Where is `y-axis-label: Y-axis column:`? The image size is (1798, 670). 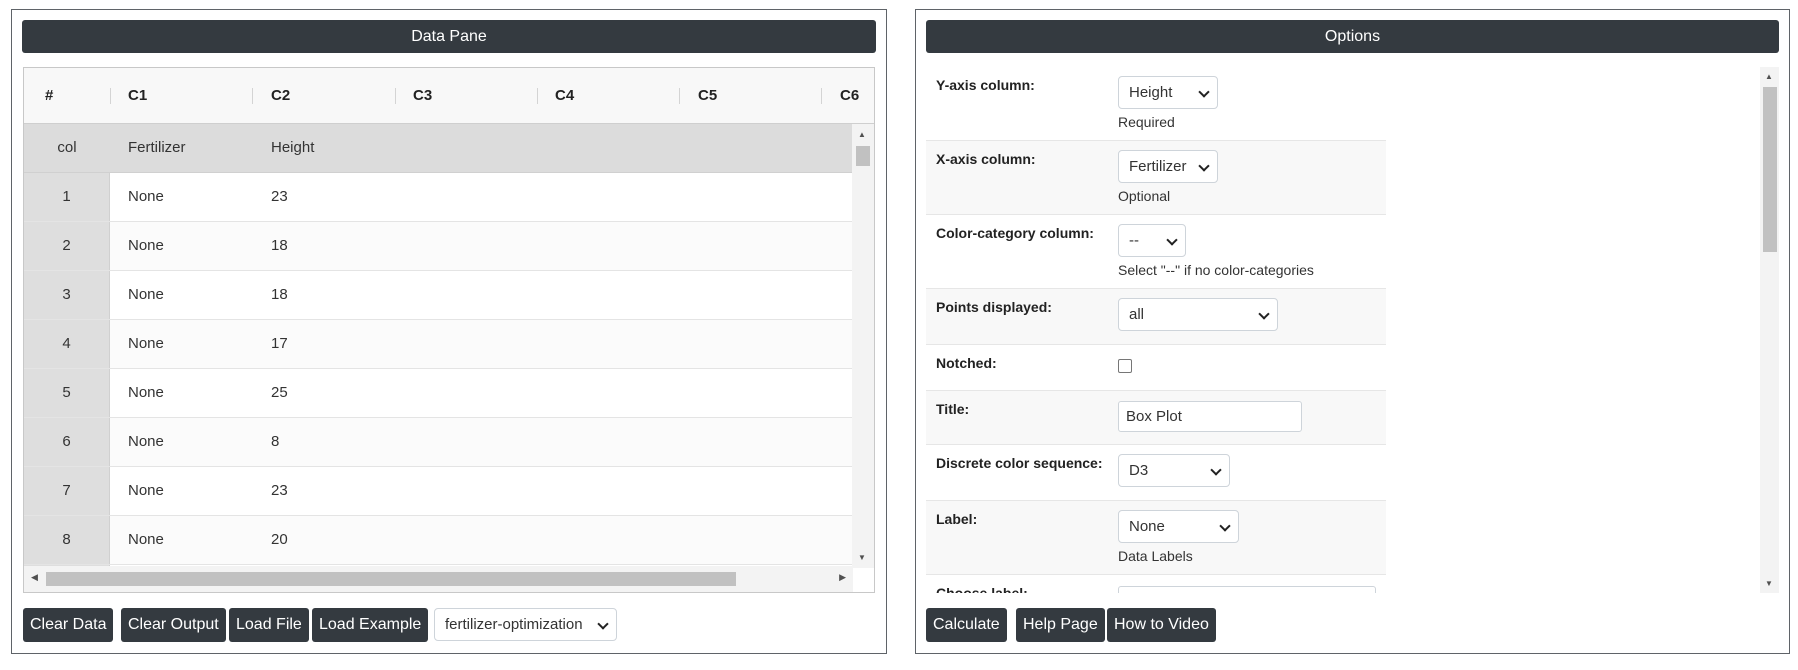 y-axis-label: Y-axis column: is located at coordinates (985, 85).